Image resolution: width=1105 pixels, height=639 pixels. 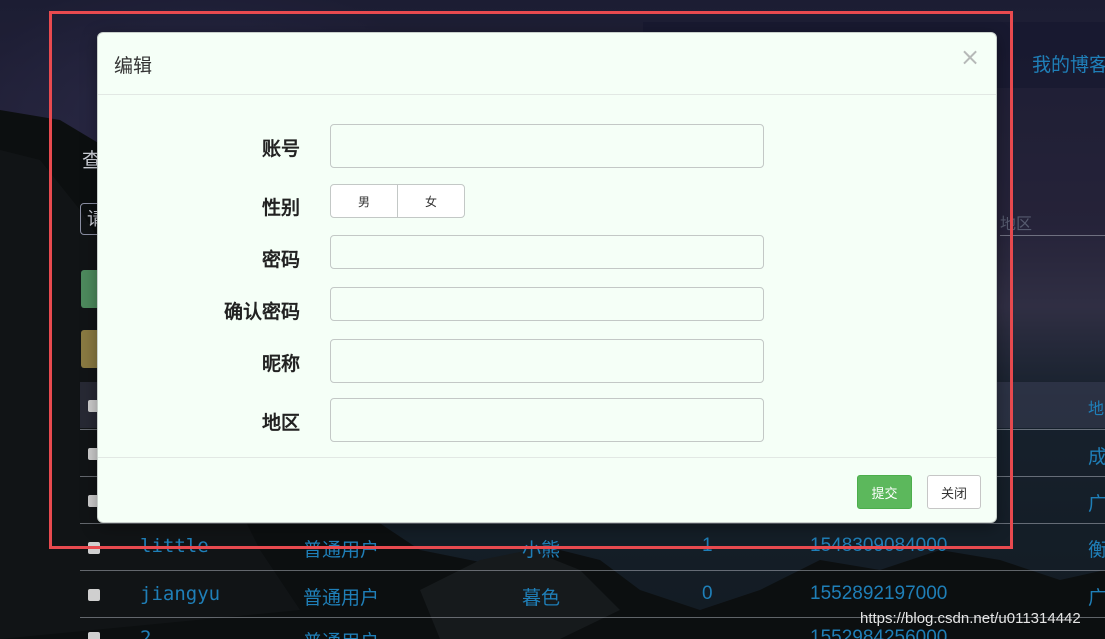 What do you see at coordinates (280, 423) in the screenshot?
I see `region-label: 地区` at bounding box center [280, 423].